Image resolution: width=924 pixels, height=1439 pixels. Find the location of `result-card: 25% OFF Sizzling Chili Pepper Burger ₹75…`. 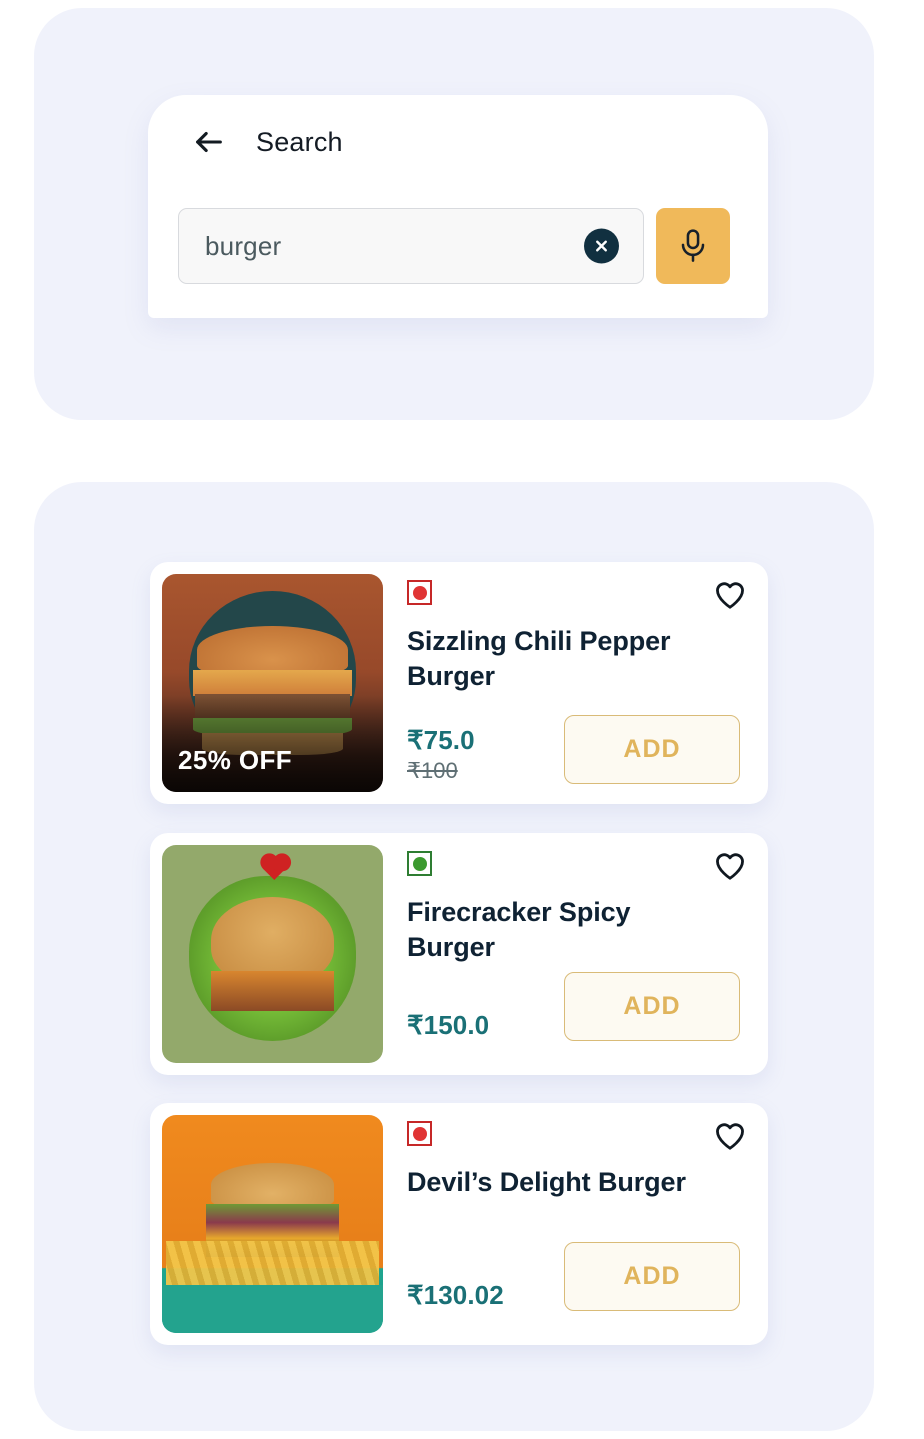

result-card: 25% OFF Sizzling Chili Pepper Burger ₹75… is located at coordinates (459, 683).